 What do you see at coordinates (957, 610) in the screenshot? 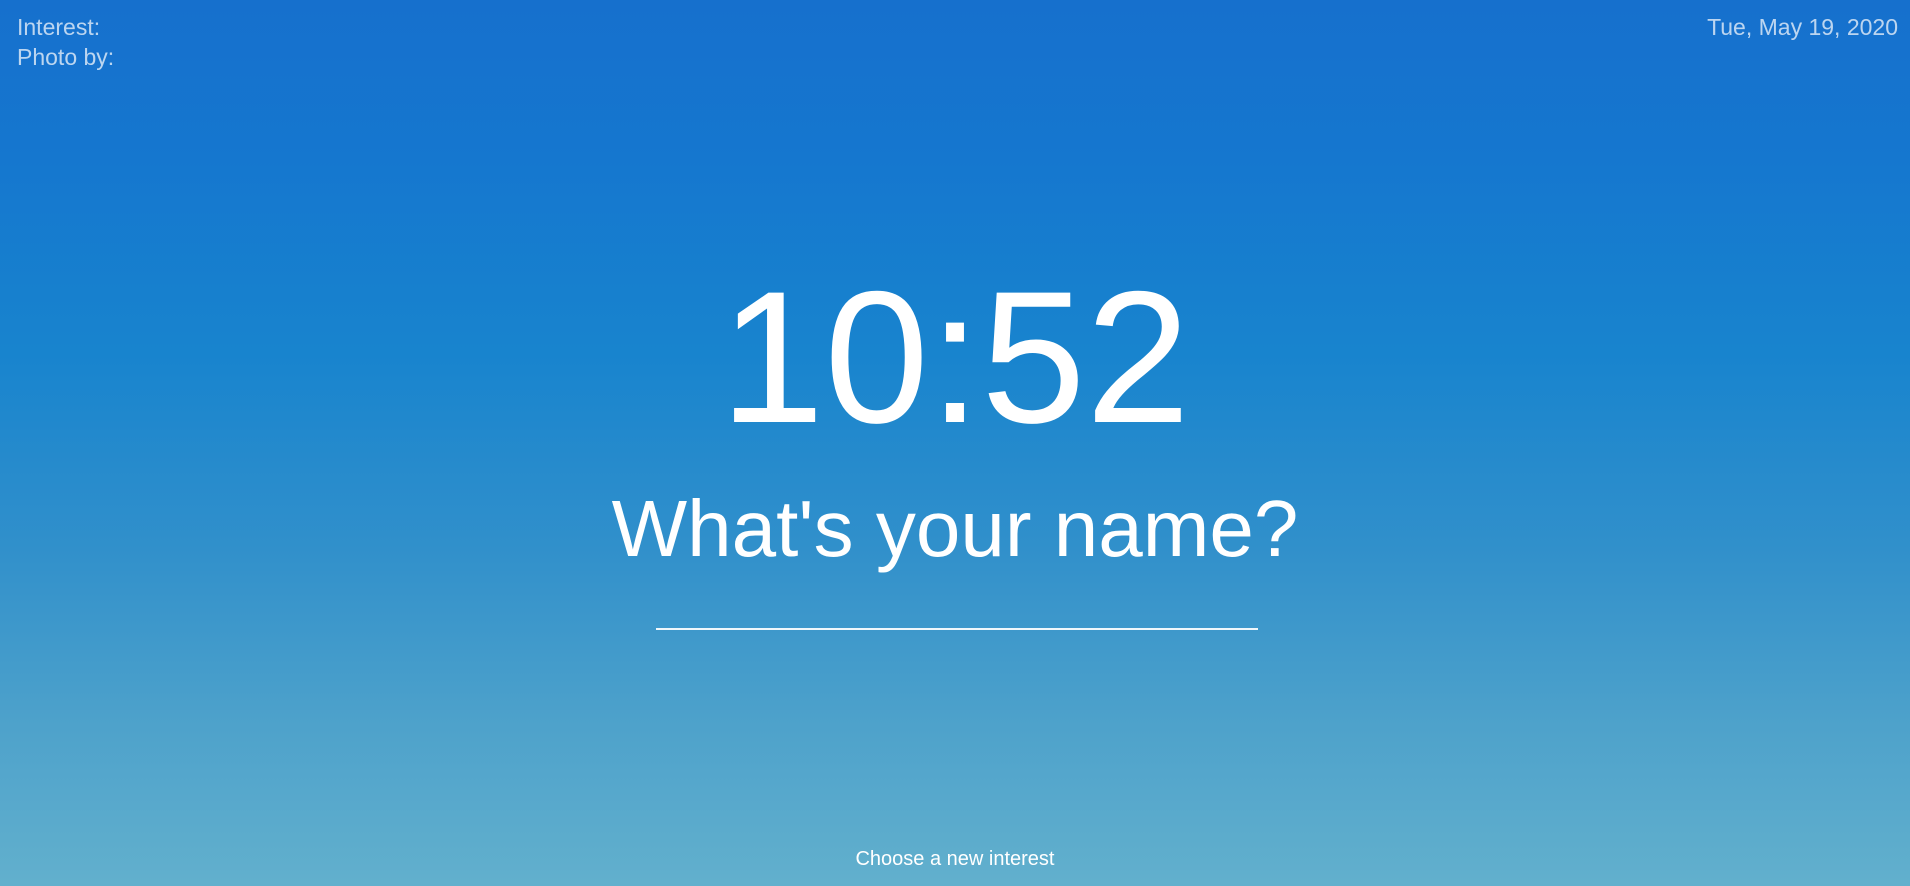
I see `name-input` at bounding box center [957, 610].